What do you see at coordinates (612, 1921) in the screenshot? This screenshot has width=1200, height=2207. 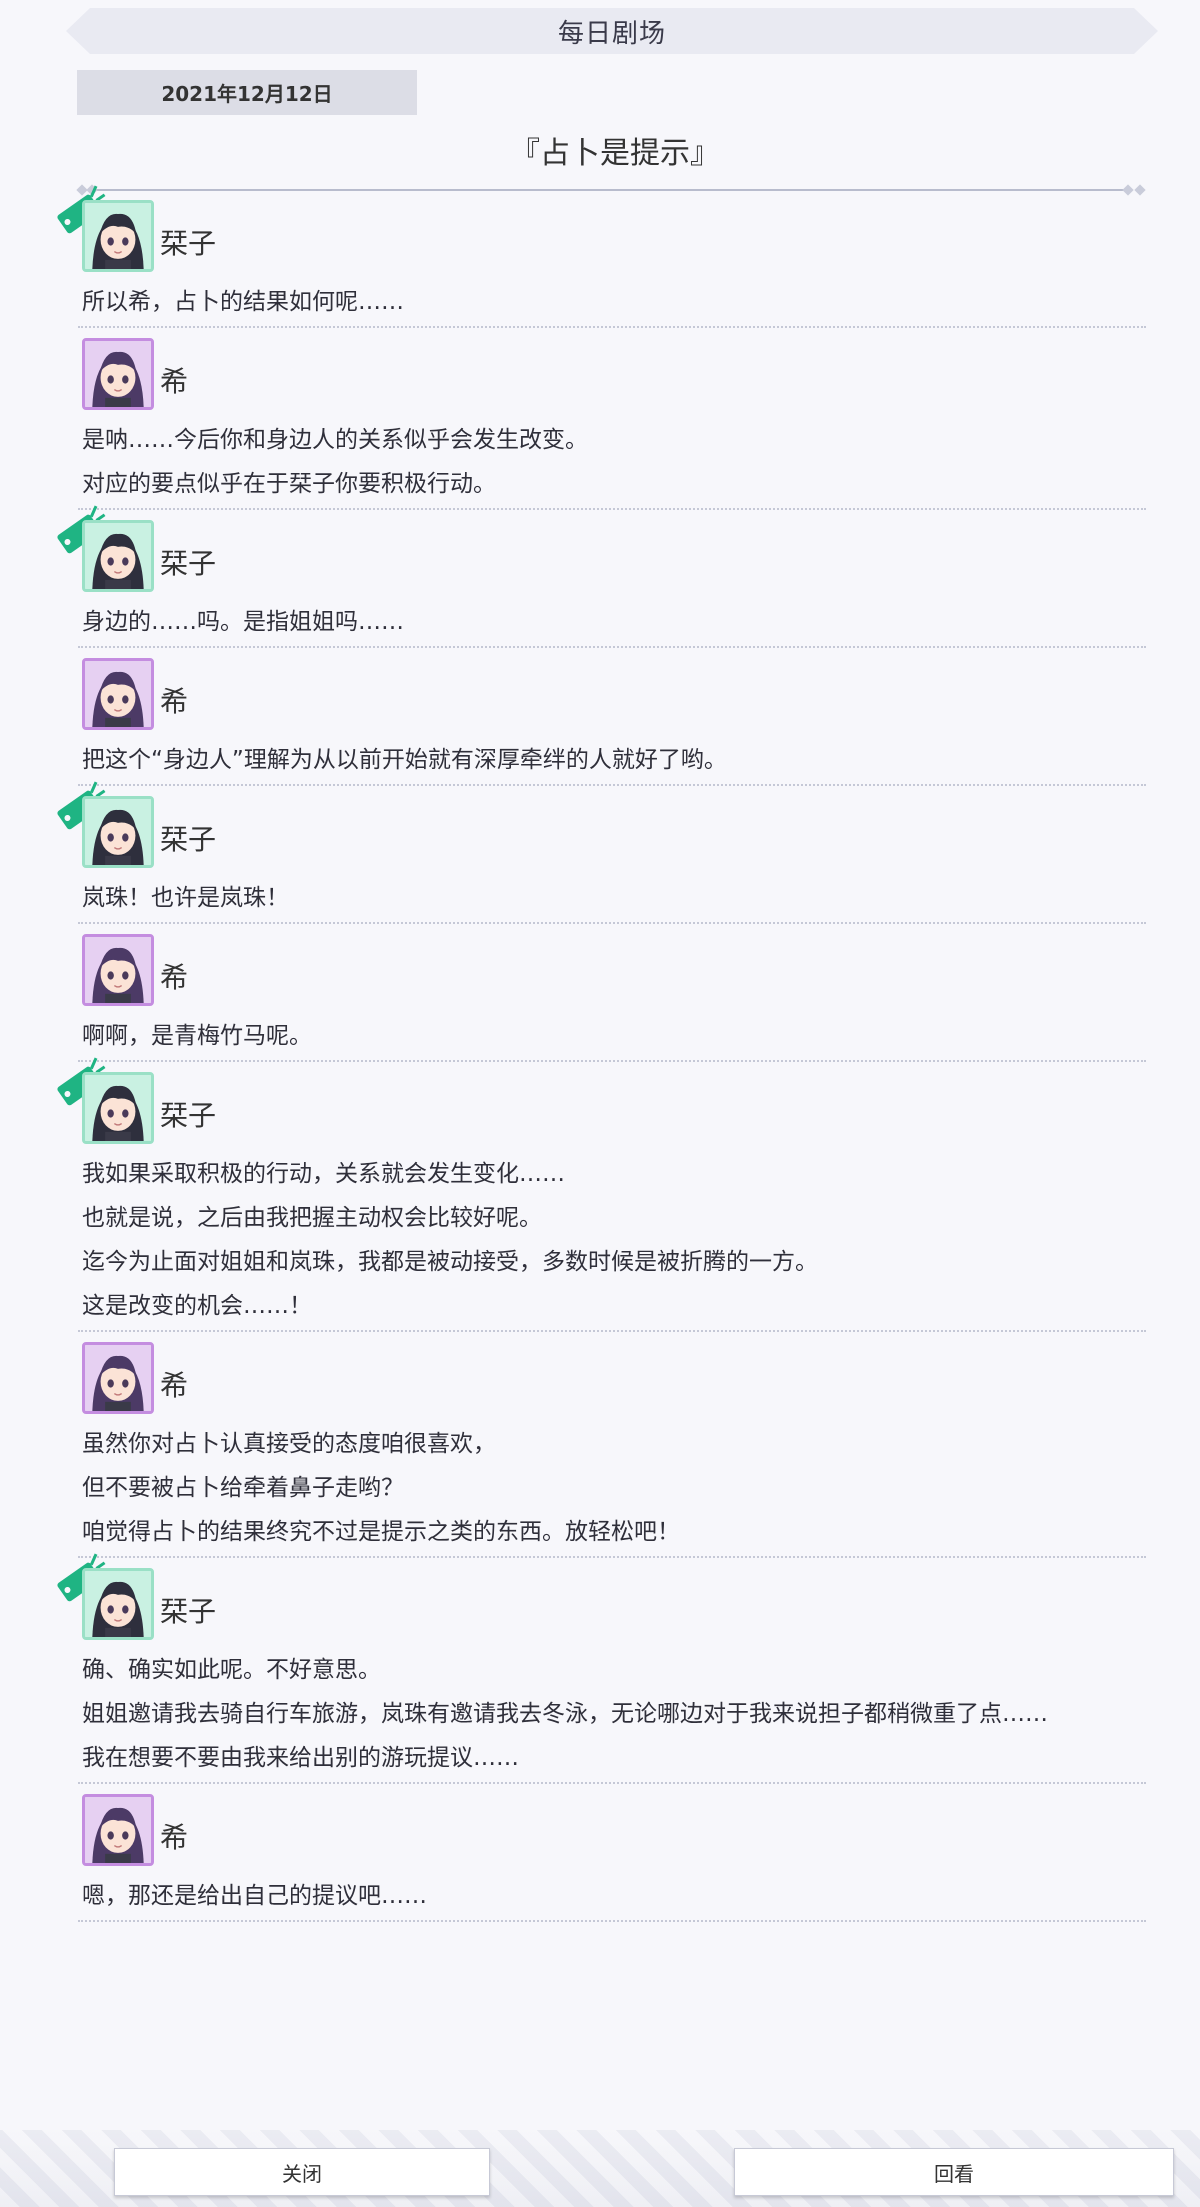 I see `dotted-separator` at bounding box center [612, 1921].